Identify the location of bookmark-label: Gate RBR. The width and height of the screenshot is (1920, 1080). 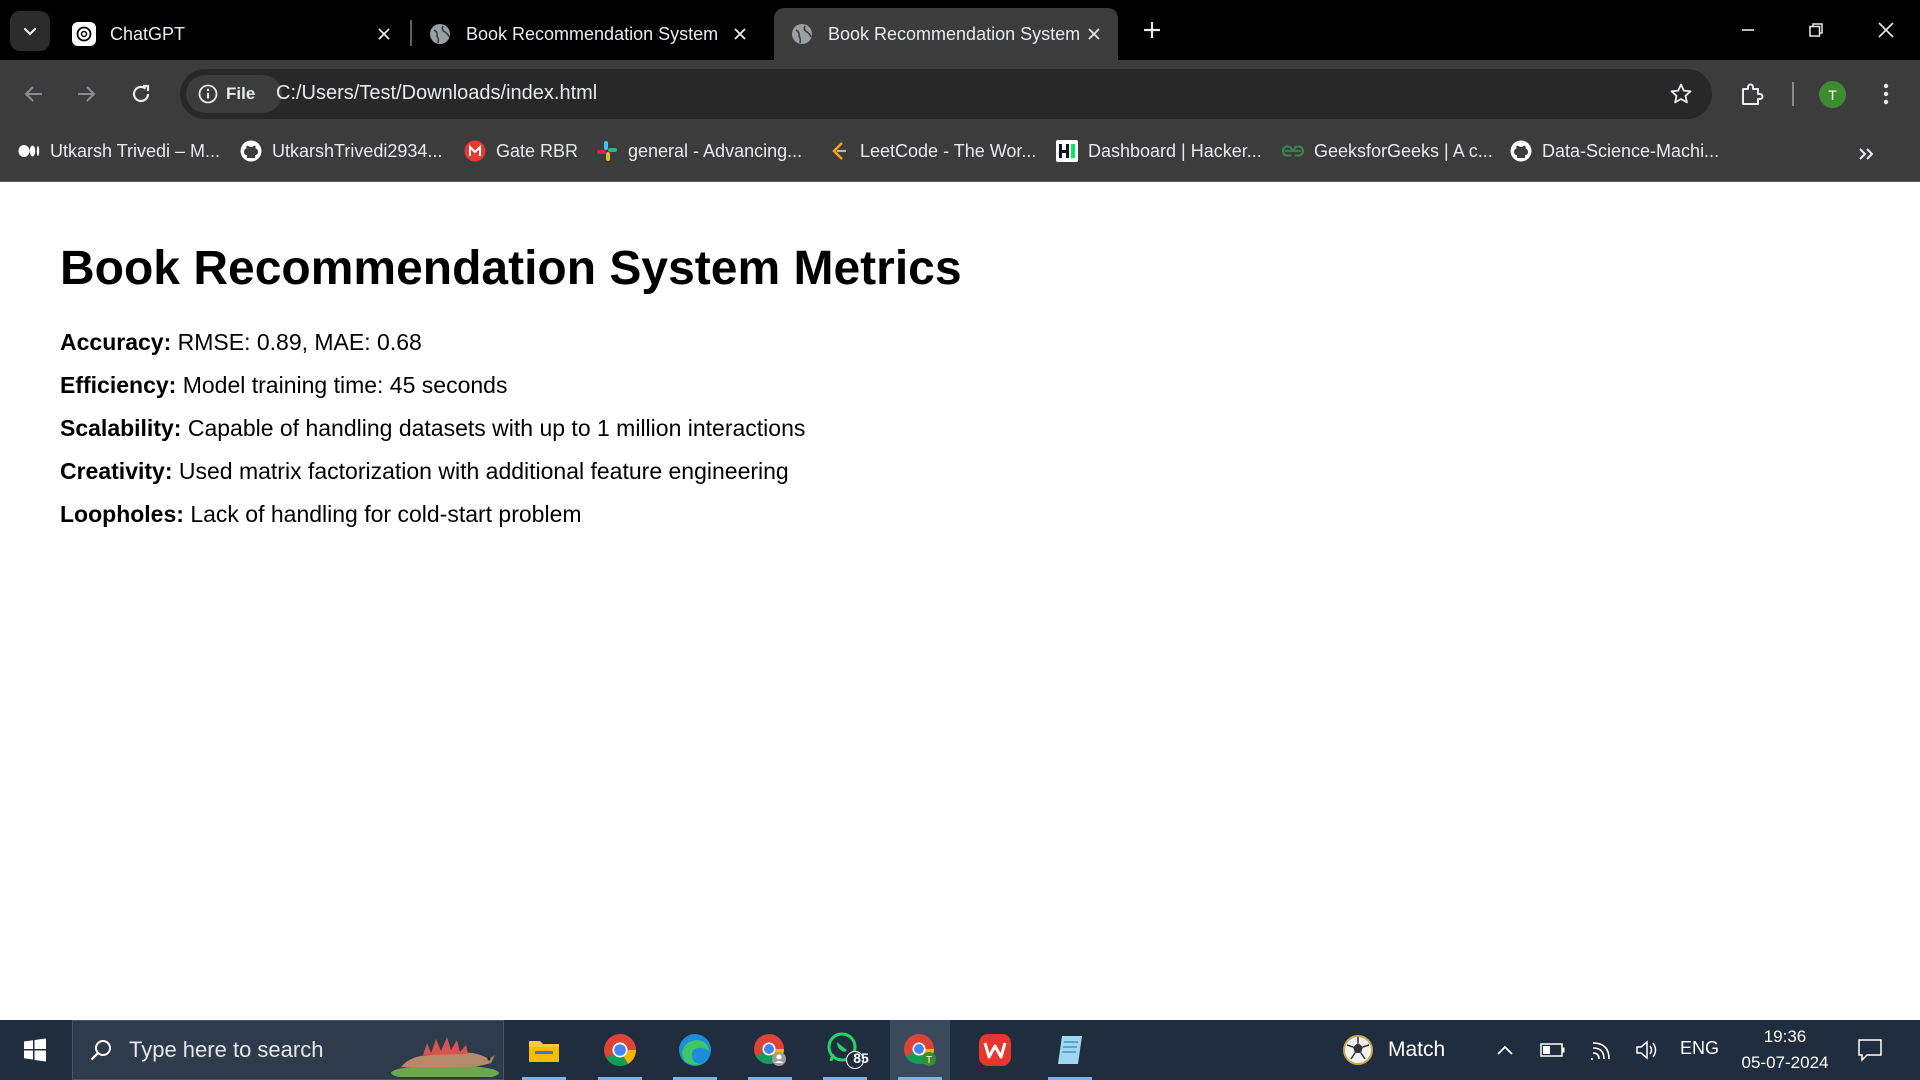
(537, 150).